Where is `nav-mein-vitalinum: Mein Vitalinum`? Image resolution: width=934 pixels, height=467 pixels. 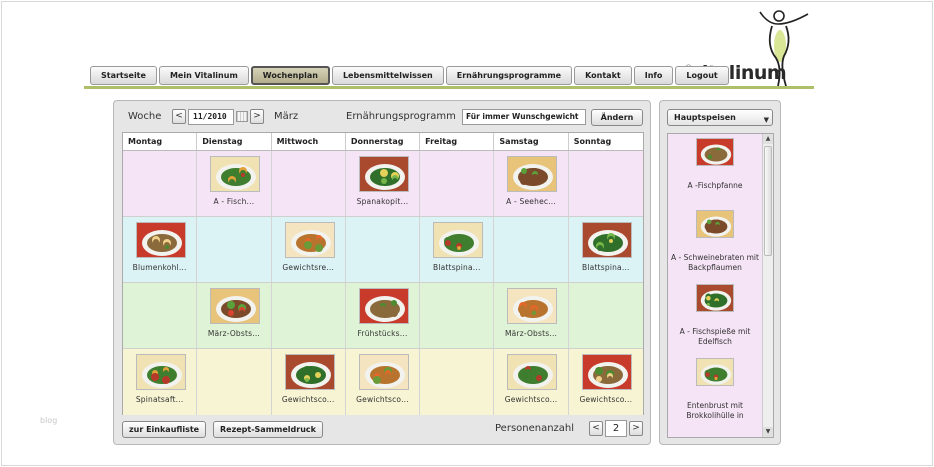 nav-mein-vitalinum: Mein Vitalinum is located at coordinates (203, 75).